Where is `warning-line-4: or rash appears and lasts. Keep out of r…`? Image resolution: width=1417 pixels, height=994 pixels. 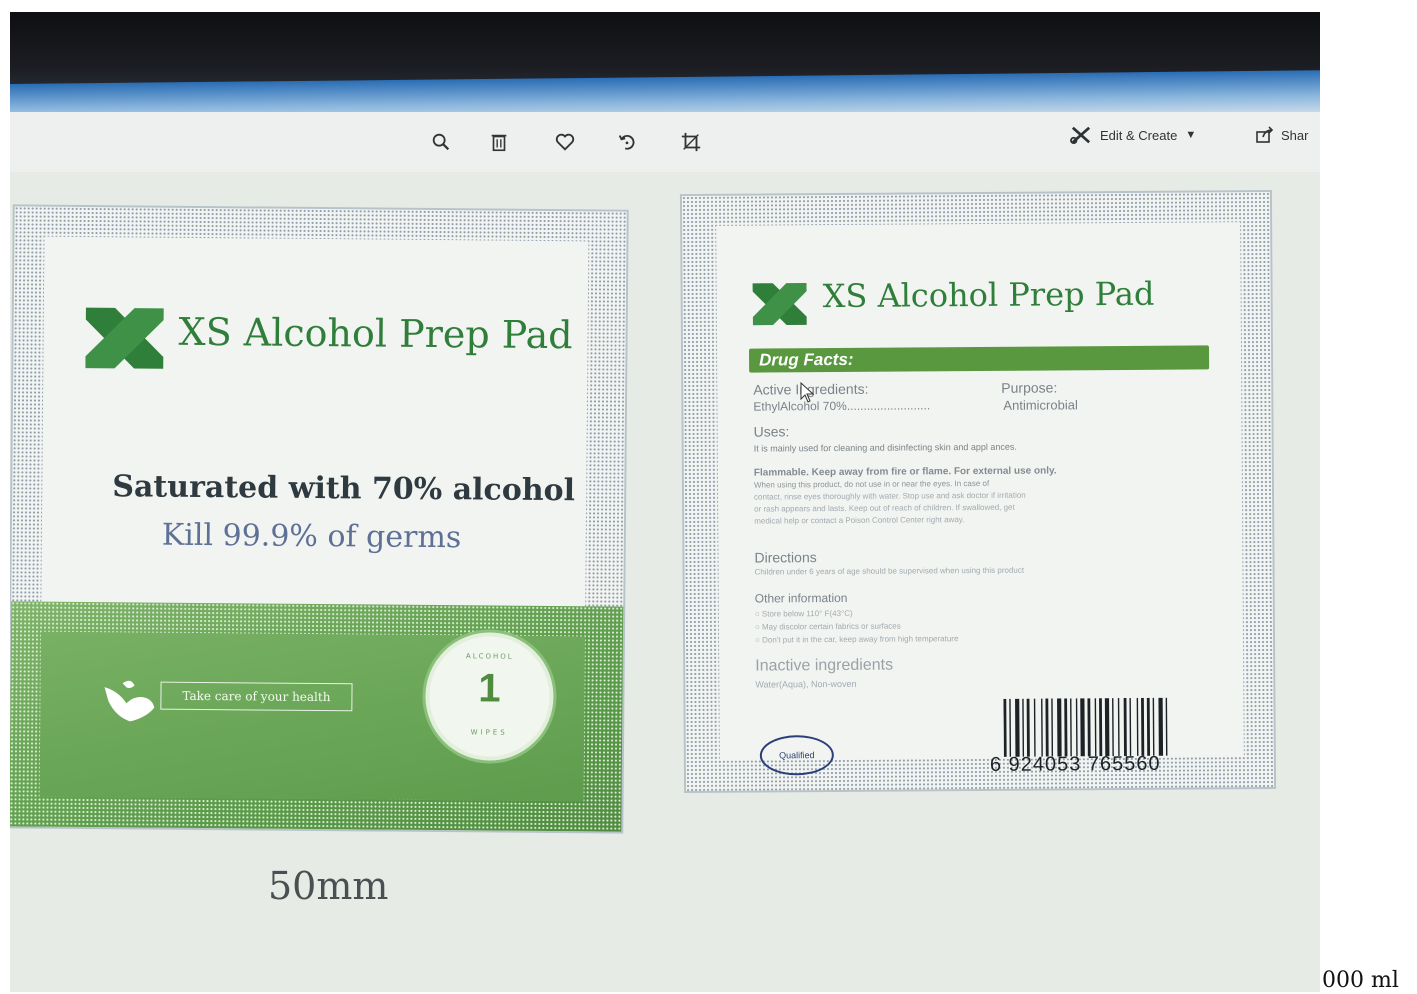 warning-line-4: or rash appears and lasts. Keep out of r… is located at coordinates (884, 508).